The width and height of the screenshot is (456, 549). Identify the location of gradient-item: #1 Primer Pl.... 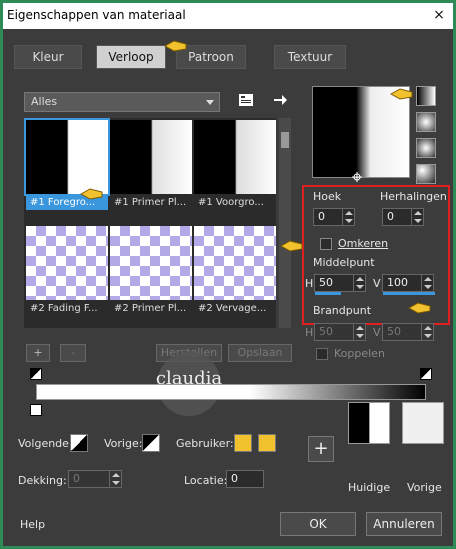
(151, 165).